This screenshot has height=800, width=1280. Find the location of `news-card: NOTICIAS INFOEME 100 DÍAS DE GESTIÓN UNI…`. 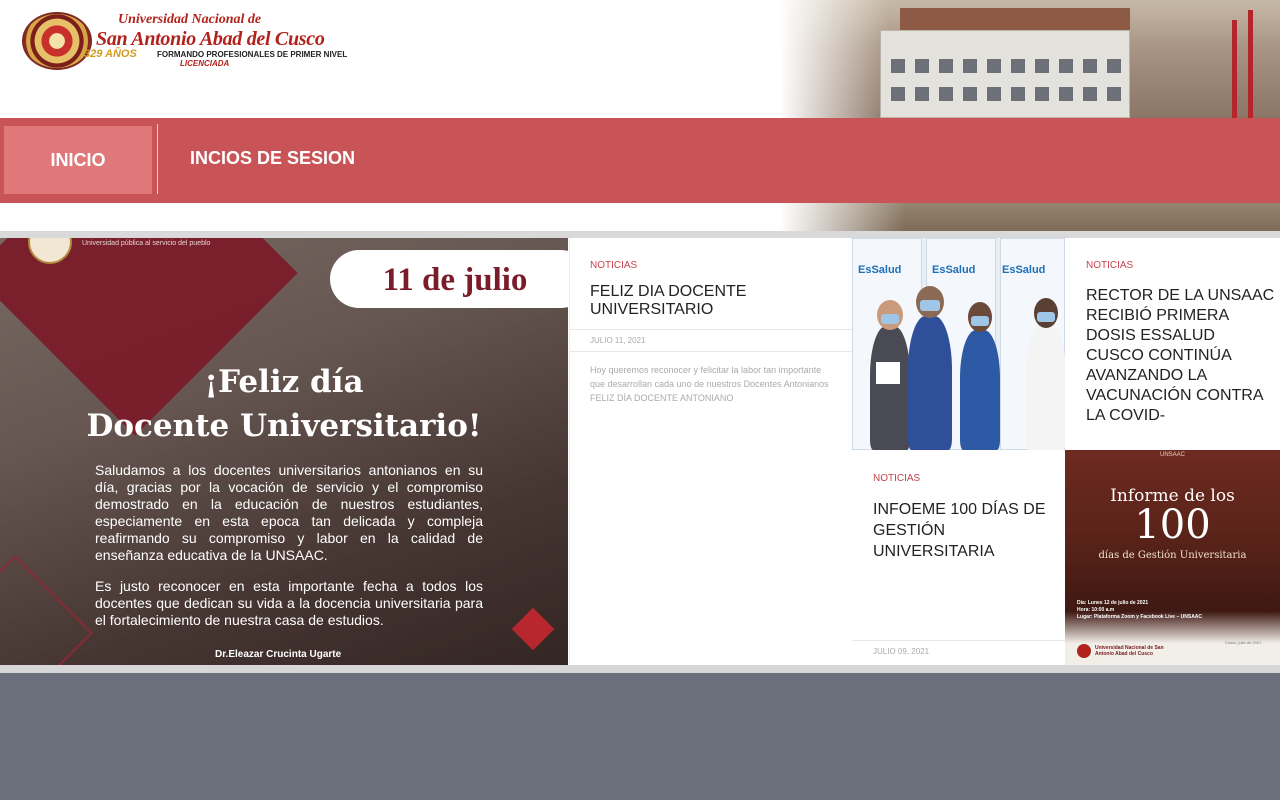

news-card: NOTICIAS INFOEME 100 DÍAS DE GESTIÓN UNI… is located at coordinates (958, 557).